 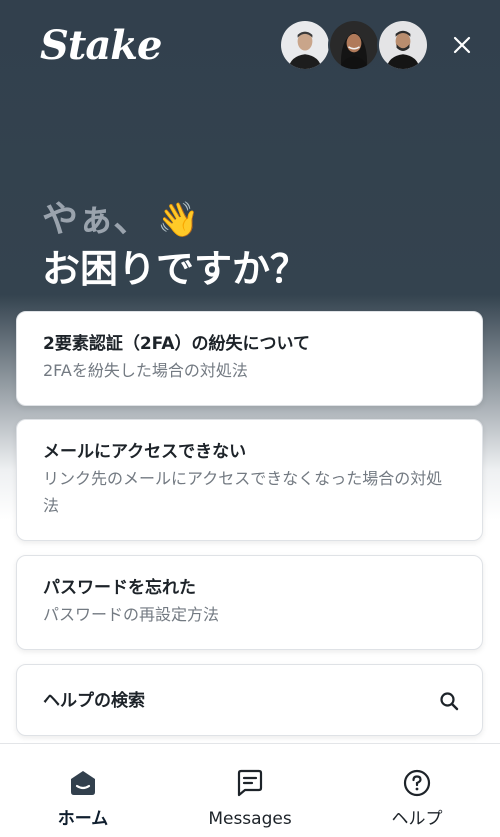 I want to click on search-icon, so click(x=449, y=701).